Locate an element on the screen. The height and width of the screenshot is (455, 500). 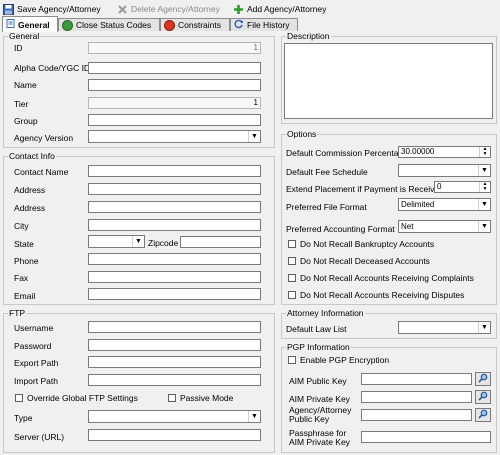
alpha-code-label: Alpha Code/YGC ID is located at coordinates (52, 68).